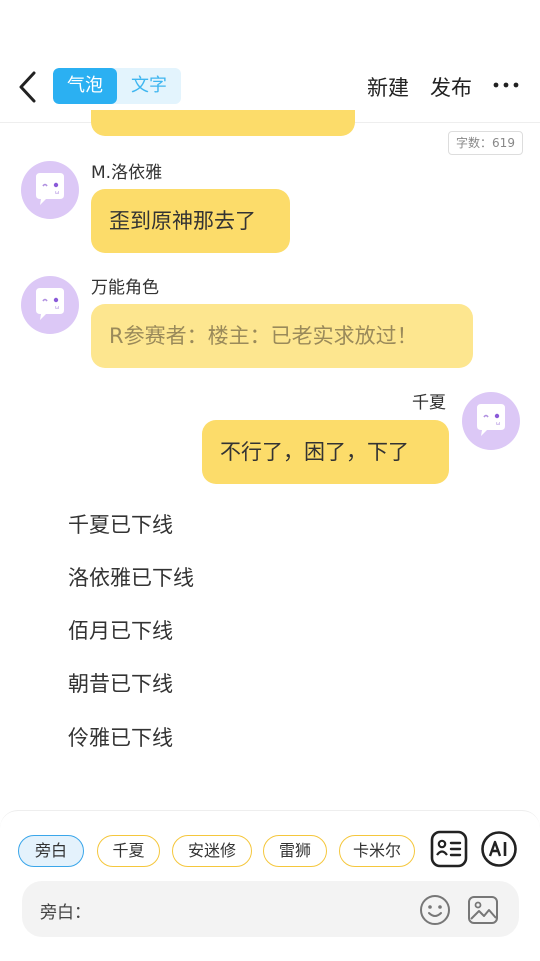  I want to click on sender-name: 千夏, so click(429, 403).